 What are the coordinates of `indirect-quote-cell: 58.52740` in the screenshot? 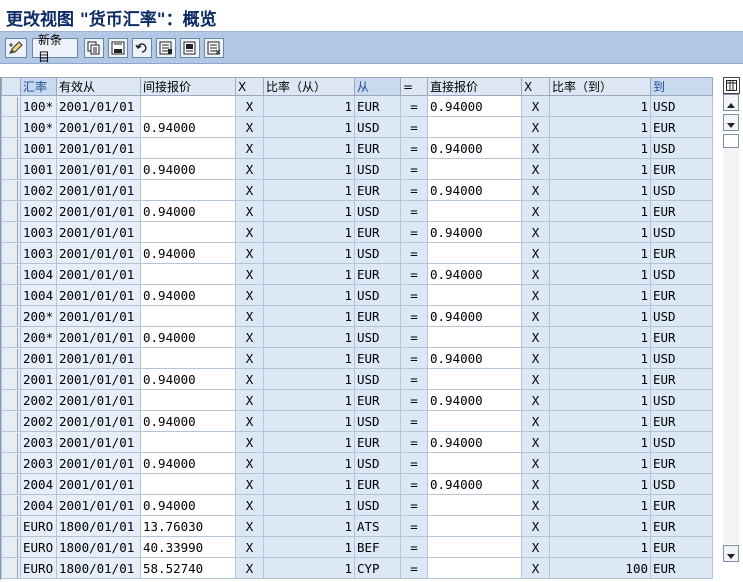 It's located at (188, 568).